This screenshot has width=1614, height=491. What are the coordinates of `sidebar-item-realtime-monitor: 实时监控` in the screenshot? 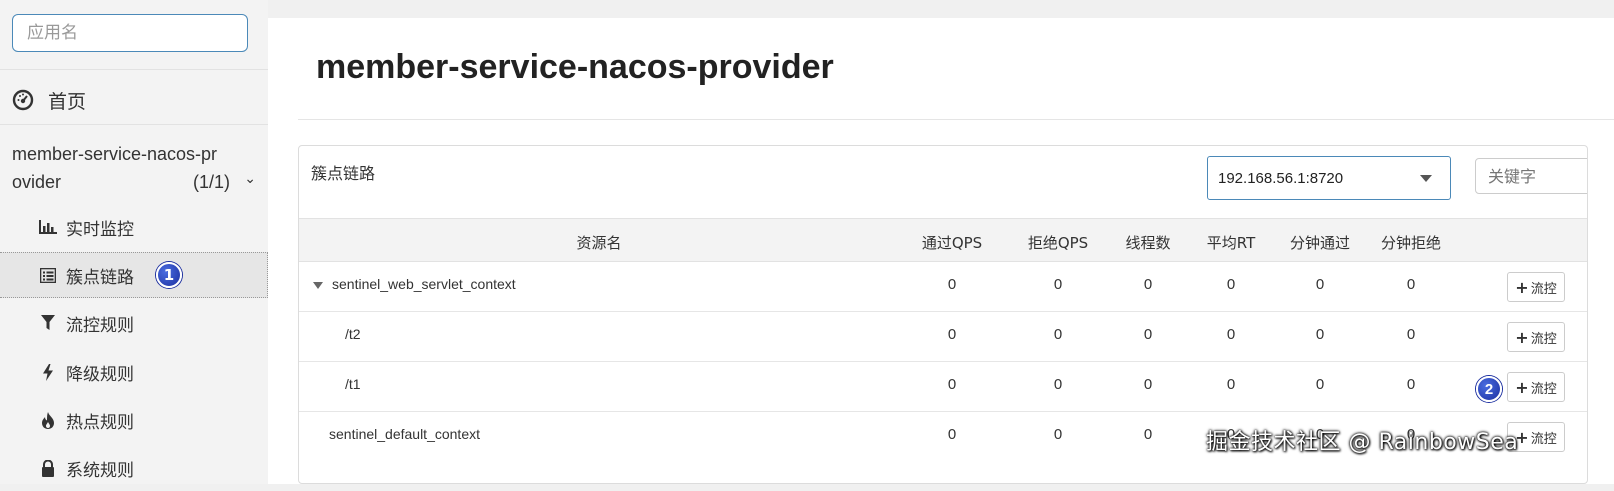 It's located at (134, 227).